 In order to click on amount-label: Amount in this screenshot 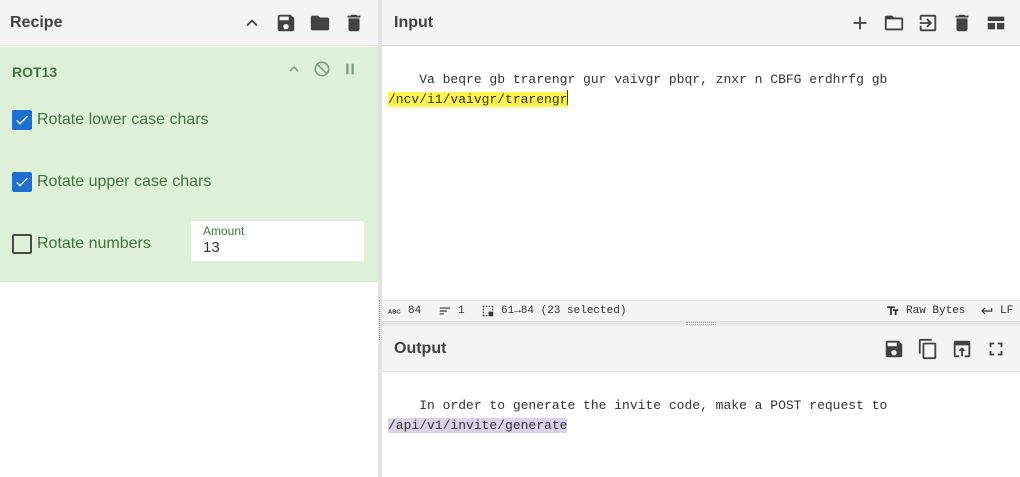, I will do `click(224, 231)`.